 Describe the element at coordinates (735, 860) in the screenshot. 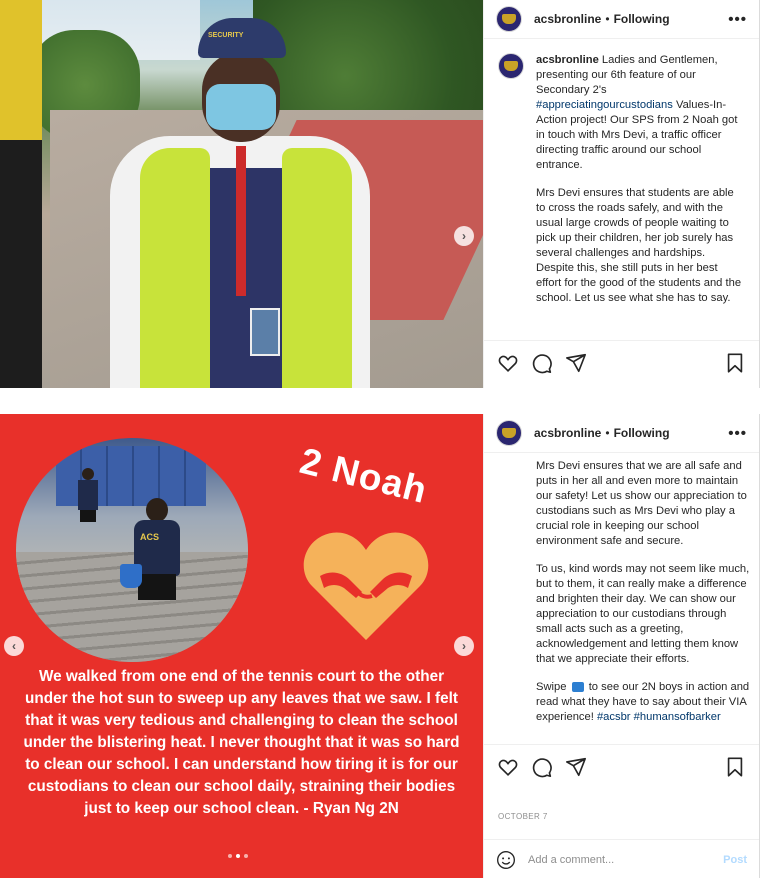

I see `post-comment-button: Post` at that location.